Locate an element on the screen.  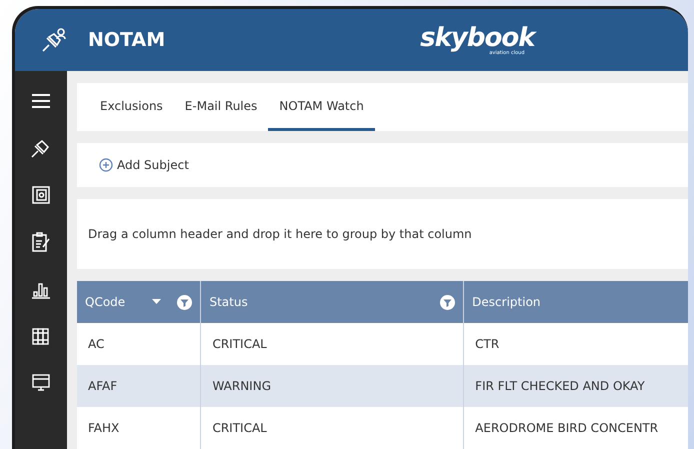
pushpin-user-icon is located at coordinates (54, 40).